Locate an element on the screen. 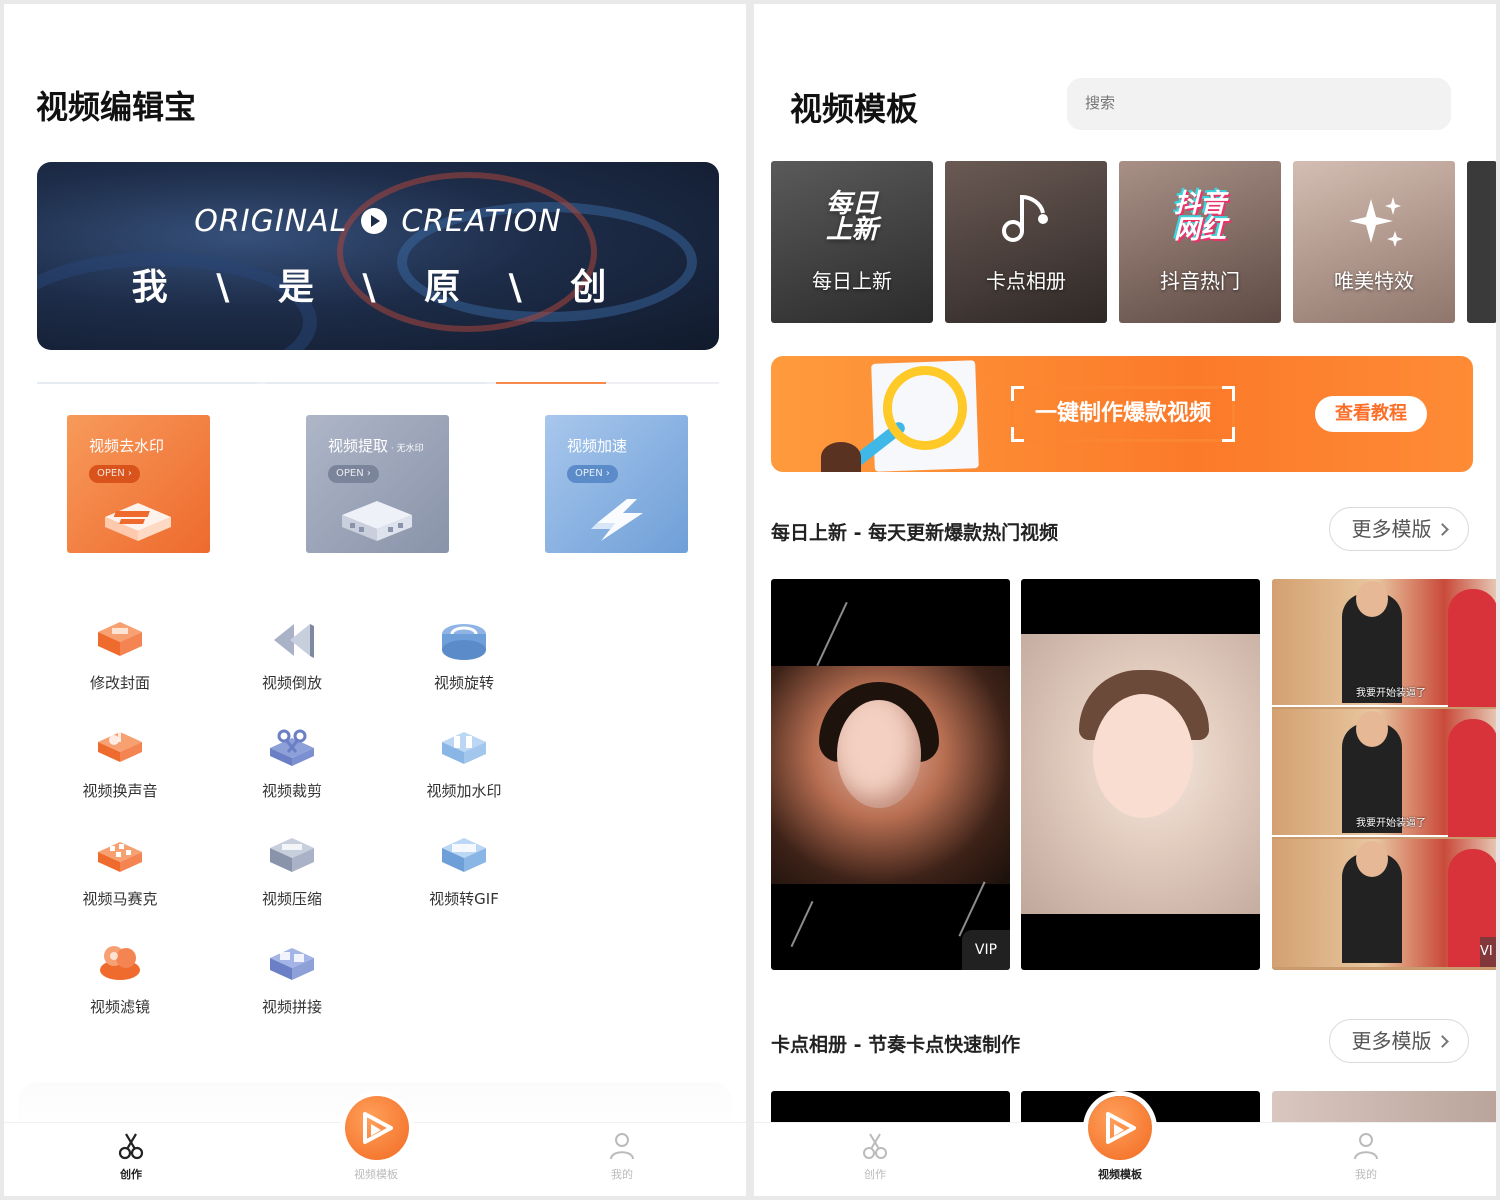  promo-text: 一键制作爆款视频 is located at coordinates (1122, 413).